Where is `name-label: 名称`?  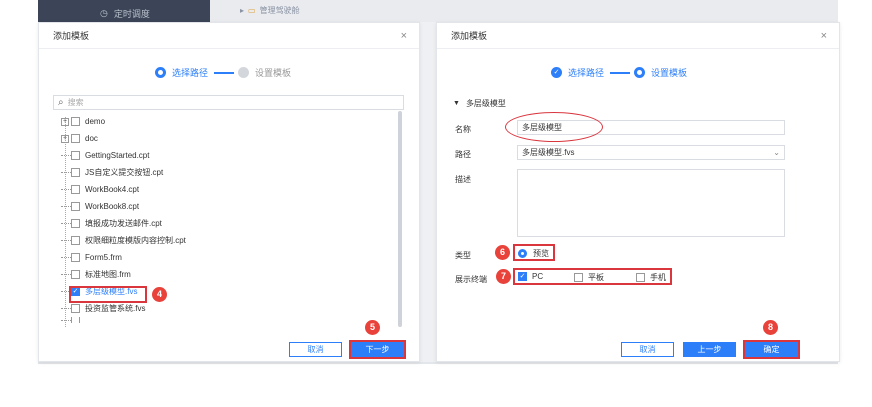 name-label: 名称 is located at coordinates (463, 129).